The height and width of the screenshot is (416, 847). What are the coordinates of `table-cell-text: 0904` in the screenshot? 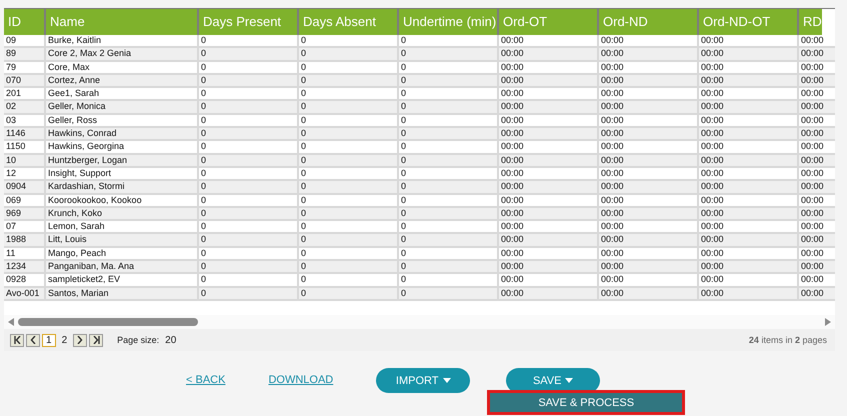 It's located at (16, 187).